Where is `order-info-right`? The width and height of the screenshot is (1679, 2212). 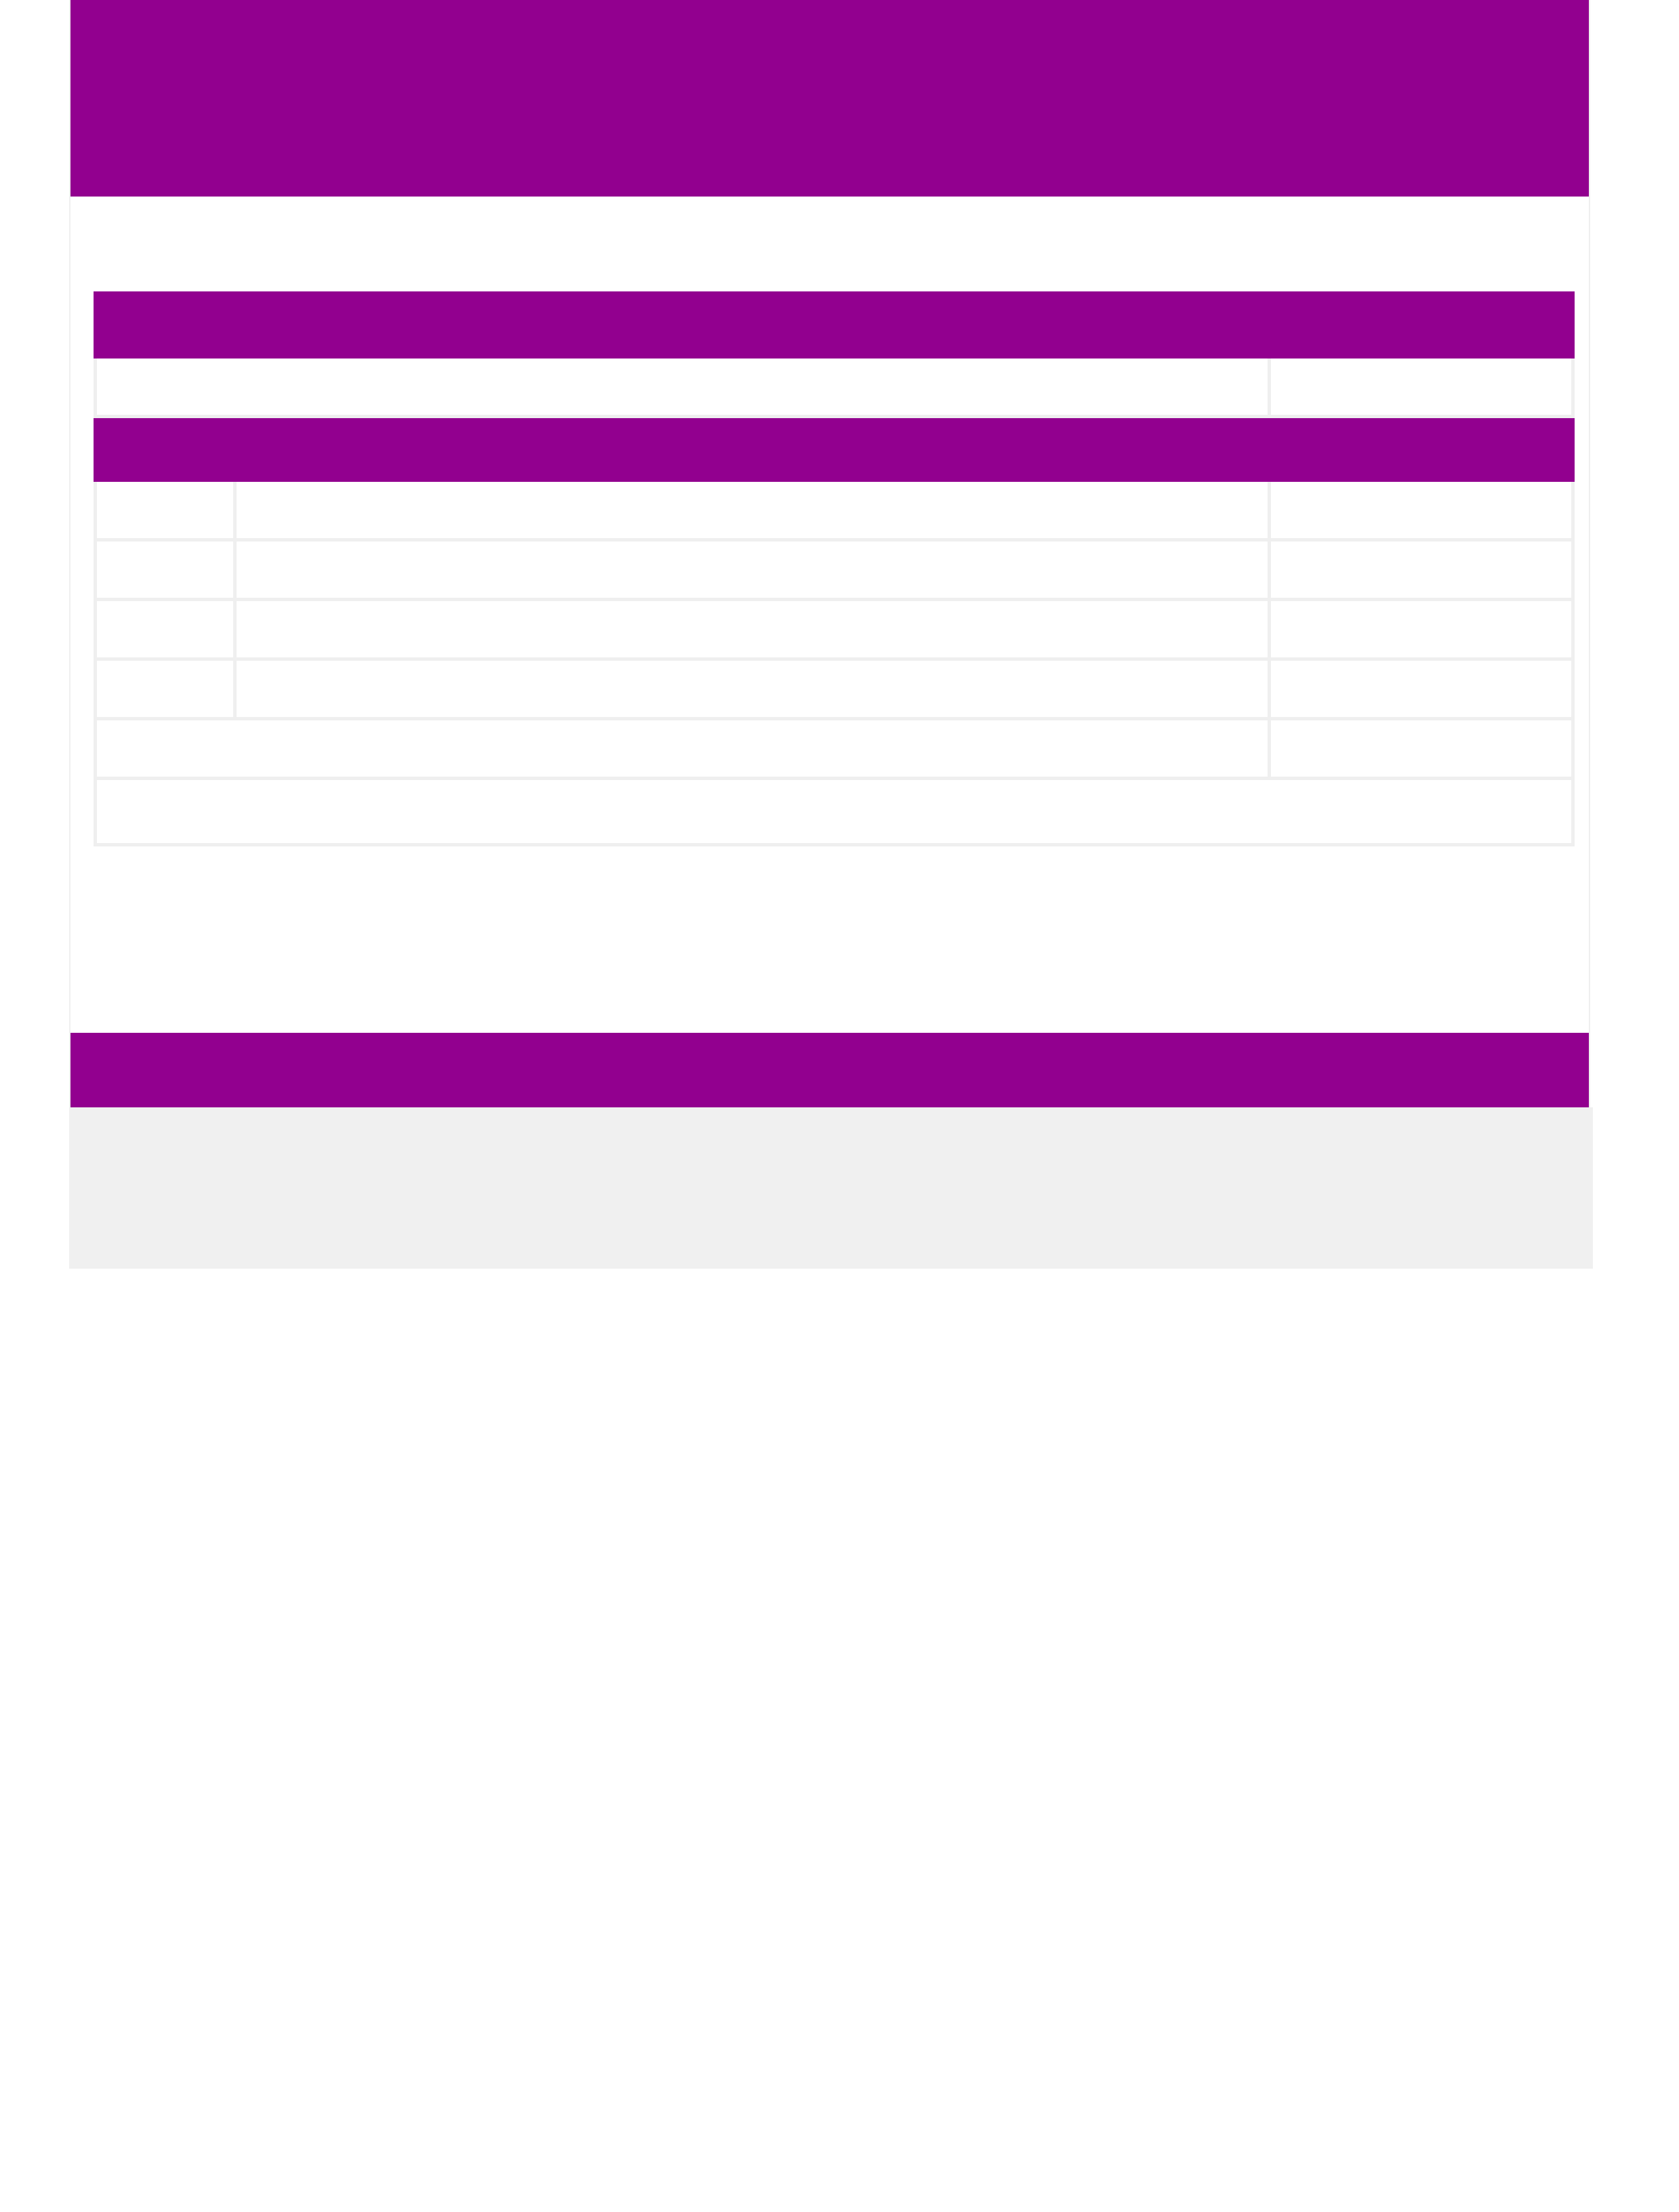 order-info-right is located at coordinates (1421, 386).